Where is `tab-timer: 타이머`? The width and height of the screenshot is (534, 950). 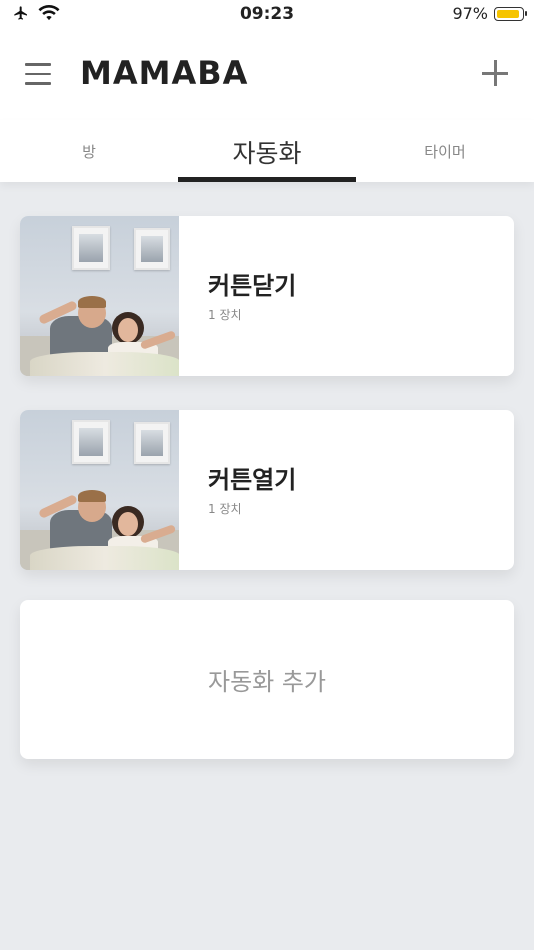 tab-timer: 타이머 is located at coordinates (445, 151).